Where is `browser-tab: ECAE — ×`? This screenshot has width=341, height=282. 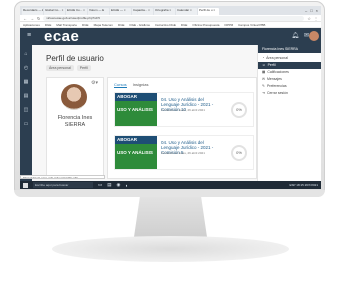
browser-tab: ECAE — × is located at coordinates (120, 11).